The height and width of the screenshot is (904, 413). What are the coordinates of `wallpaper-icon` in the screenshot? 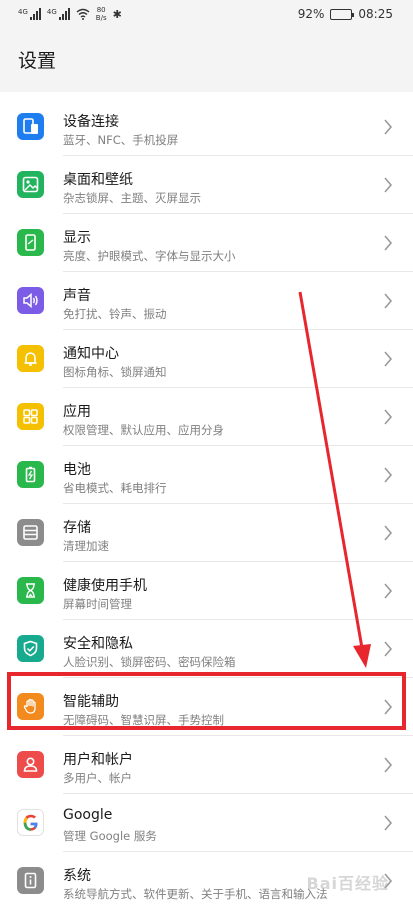 It's located at (30, 184).